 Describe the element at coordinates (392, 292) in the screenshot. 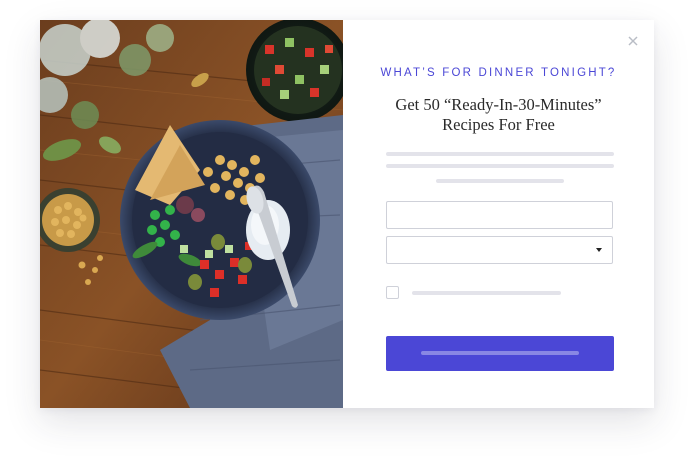

I see `consent-checkbox` at that location.